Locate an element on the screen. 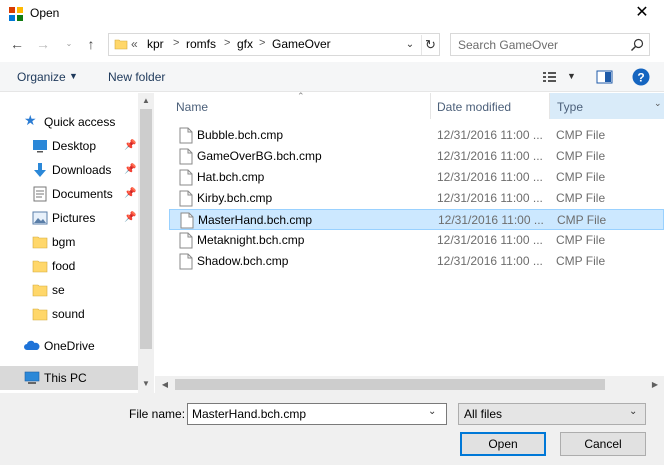  forward-arrow-icon: → is located at coordinates (43, 44).